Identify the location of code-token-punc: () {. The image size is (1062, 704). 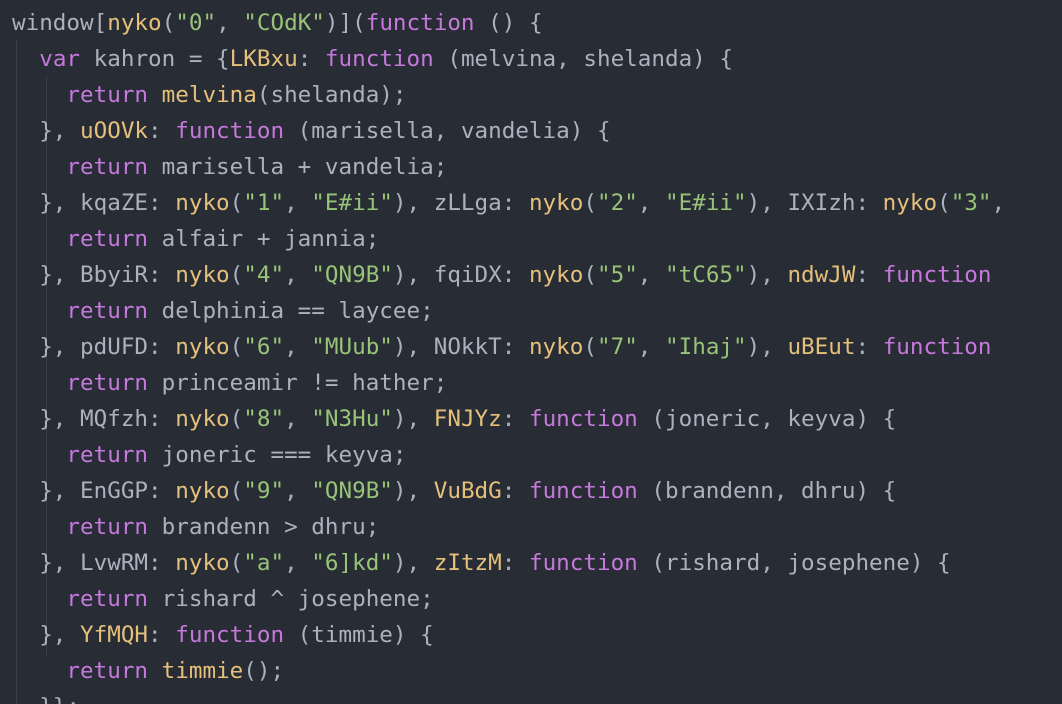
(508, 23).